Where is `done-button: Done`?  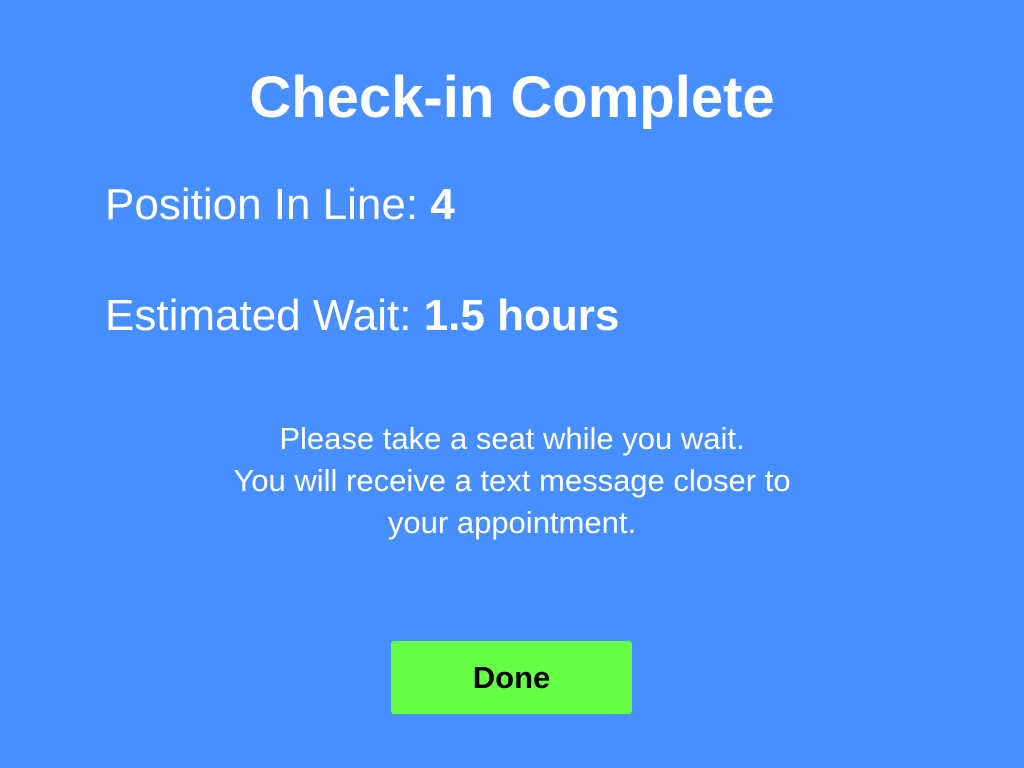
done-button: Done is located at coordinates (511, 677).